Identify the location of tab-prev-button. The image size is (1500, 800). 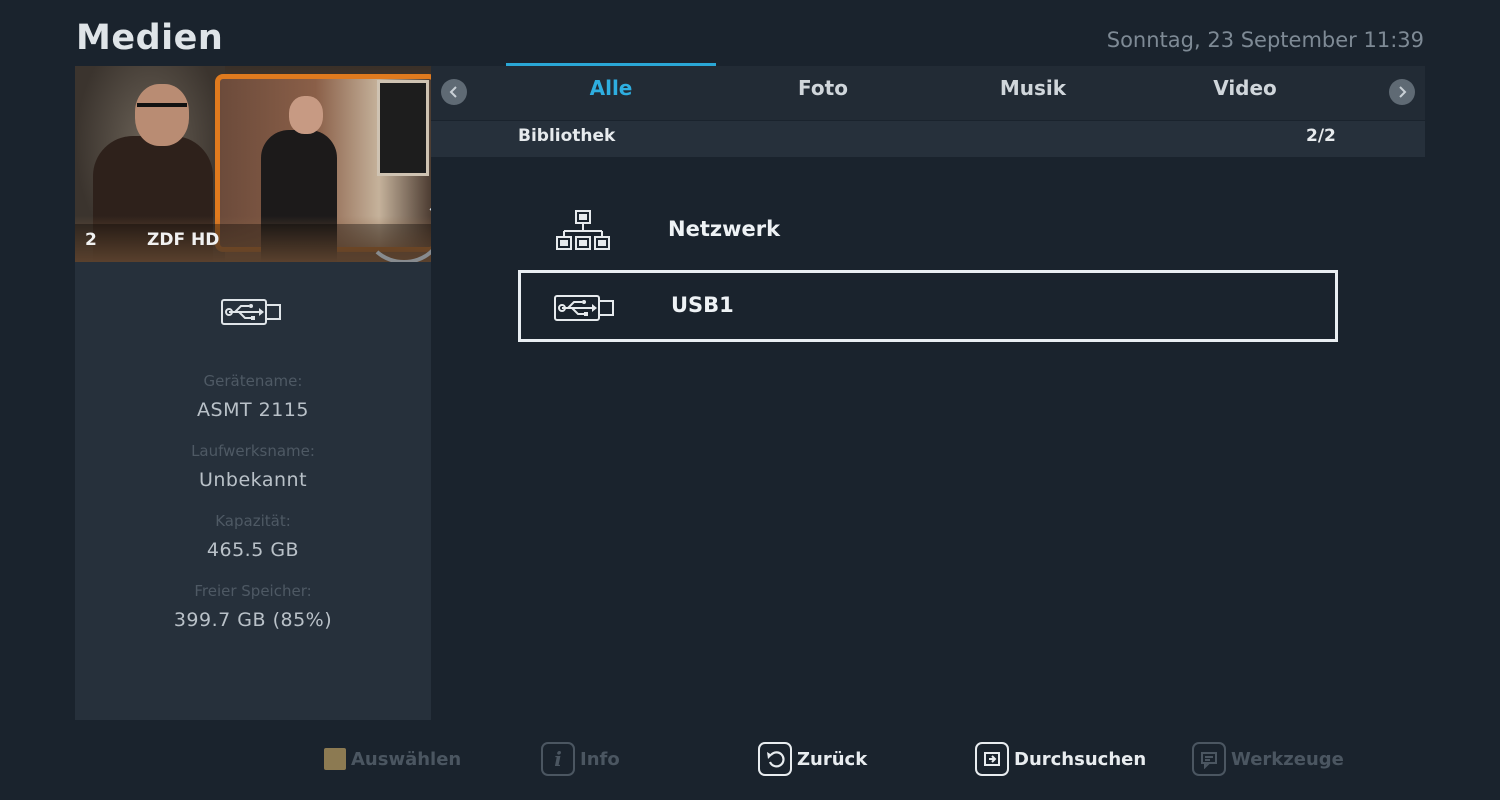
(454, 92).